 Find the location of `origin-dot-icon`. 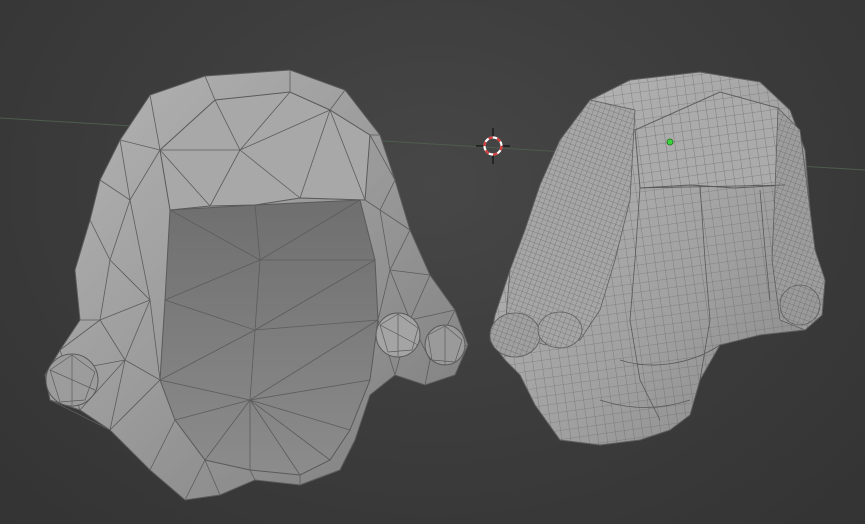

origin-dot-icon is located at coordinates (670, 142).